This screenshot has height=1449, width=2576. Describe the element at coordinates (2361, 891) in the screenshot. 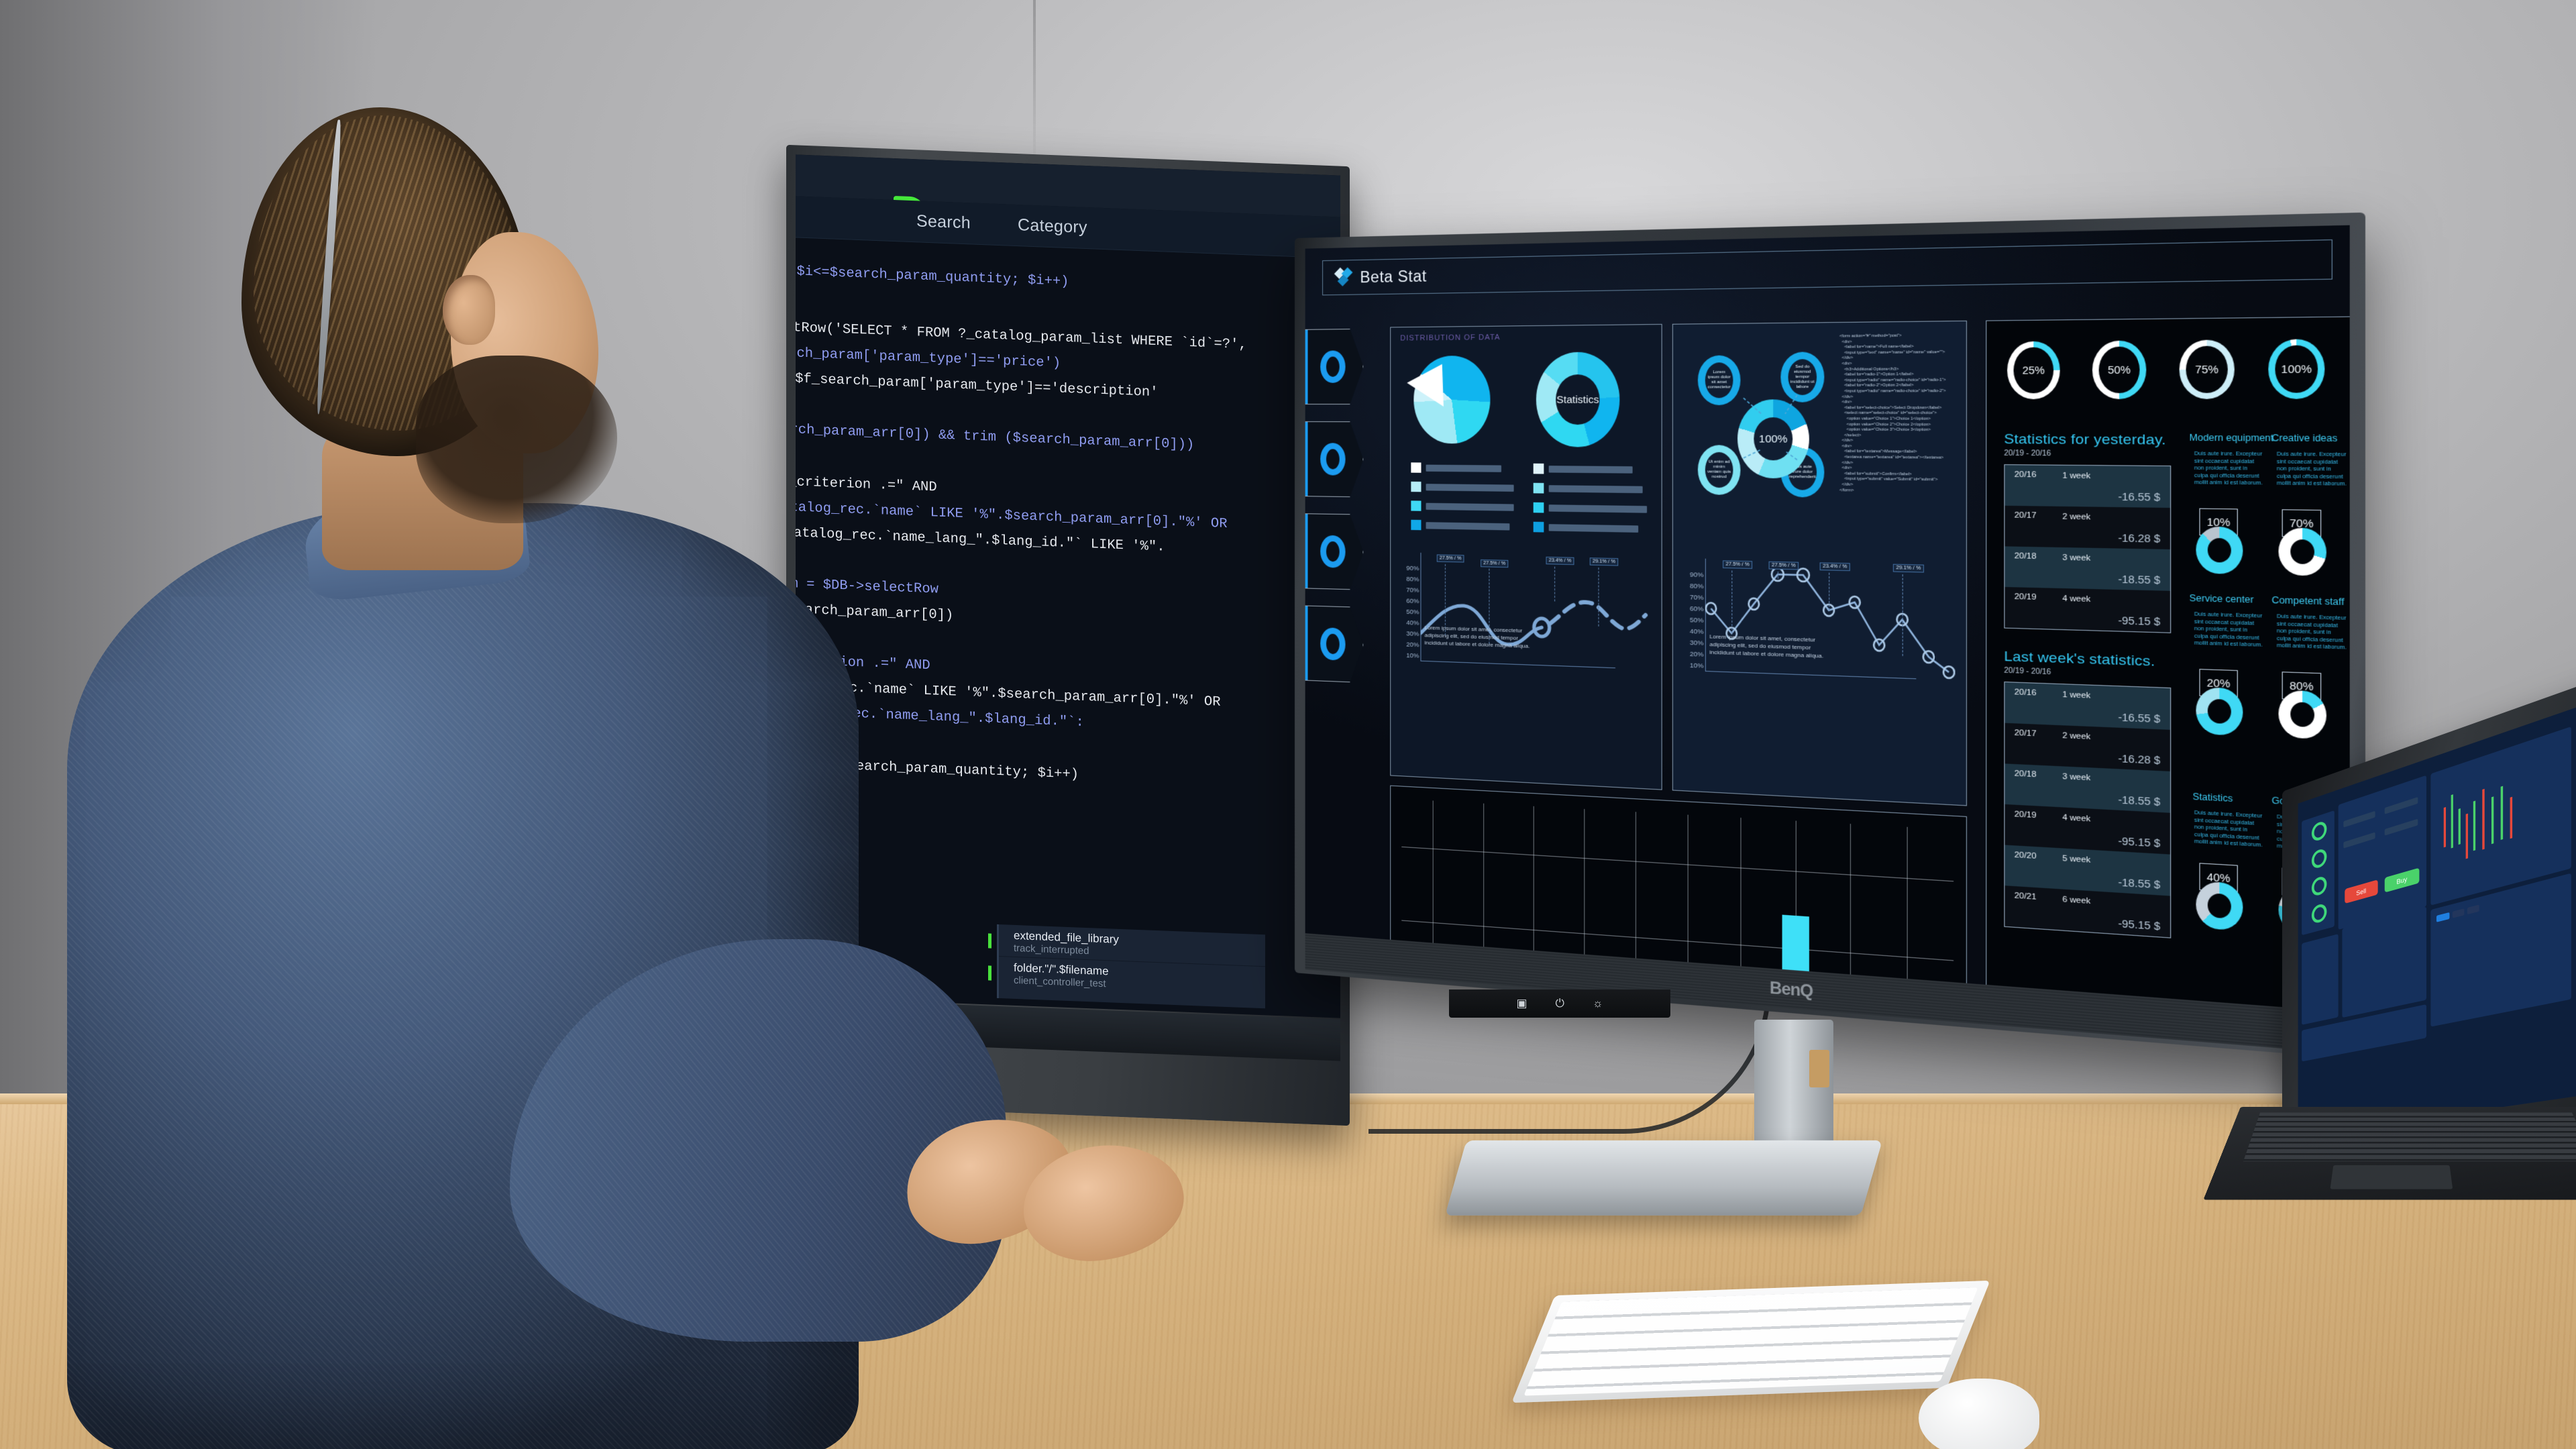

I see `sell-button: Sell` at that location.